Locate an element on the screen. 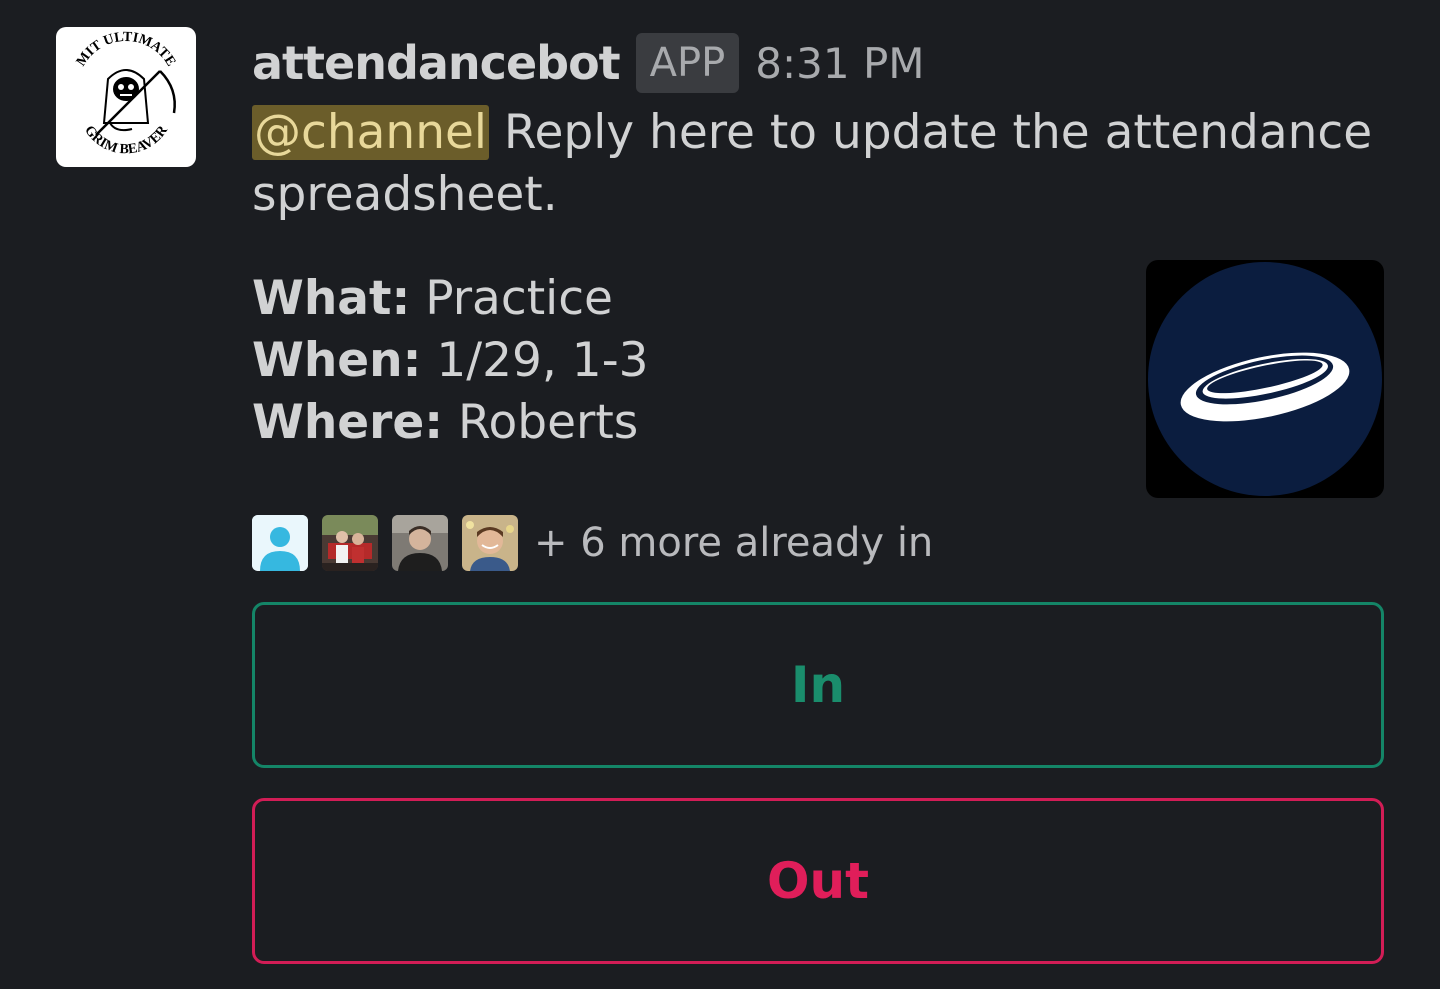 The image size is (1440, 989). message-header: attendancebot APP 8:31 PM is located at coordinates (818, 63).